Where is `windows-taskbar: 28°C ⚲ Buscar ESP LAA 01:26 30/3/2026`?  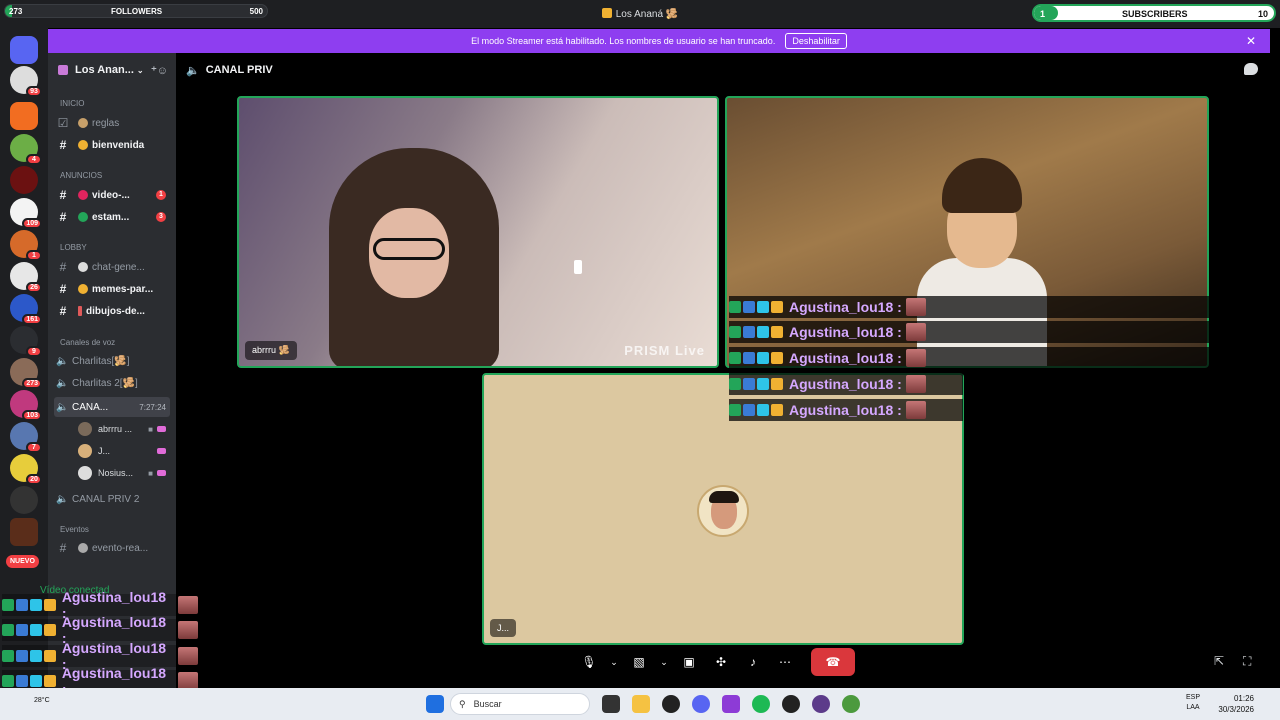
windows-taskbar: 28°C ⚲ Buscar ESP LAA 01:26 30/3/2026 is located at coordinates (640, 704).